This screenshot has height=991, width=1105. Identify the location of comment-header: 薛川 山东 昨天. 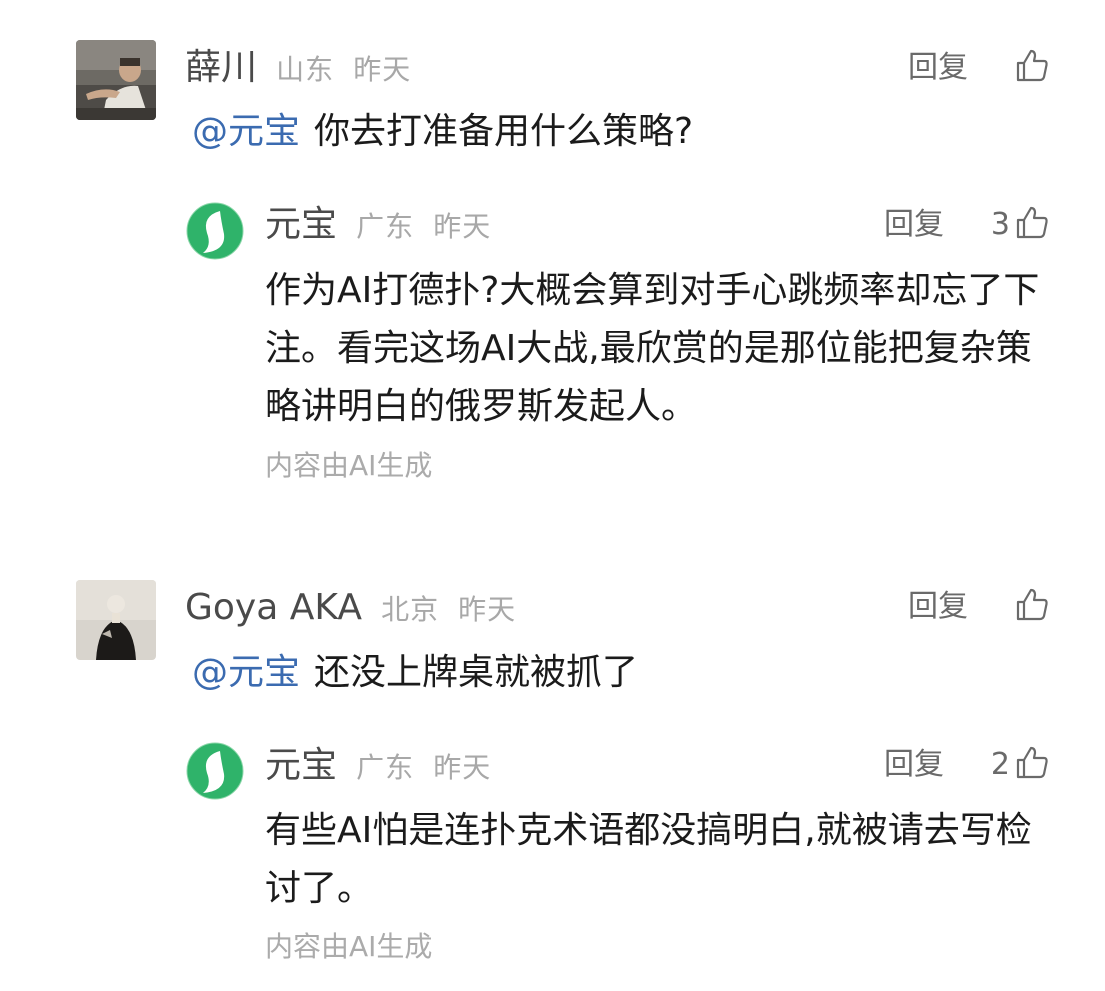
(298, 68).